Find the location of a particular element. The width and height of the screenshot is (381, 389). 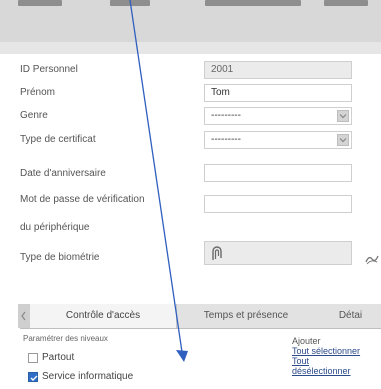

field-label-motdepasse-line2: du périphérique is located at coordinates (55, 227).